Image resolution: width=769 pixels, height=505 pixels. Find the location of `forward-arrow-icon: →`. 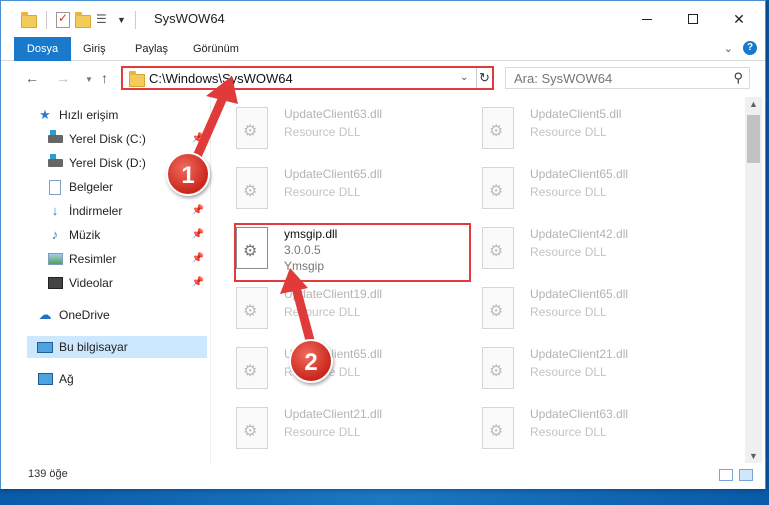

forward-arrow-icon: → is located at coordinates (63, 78).